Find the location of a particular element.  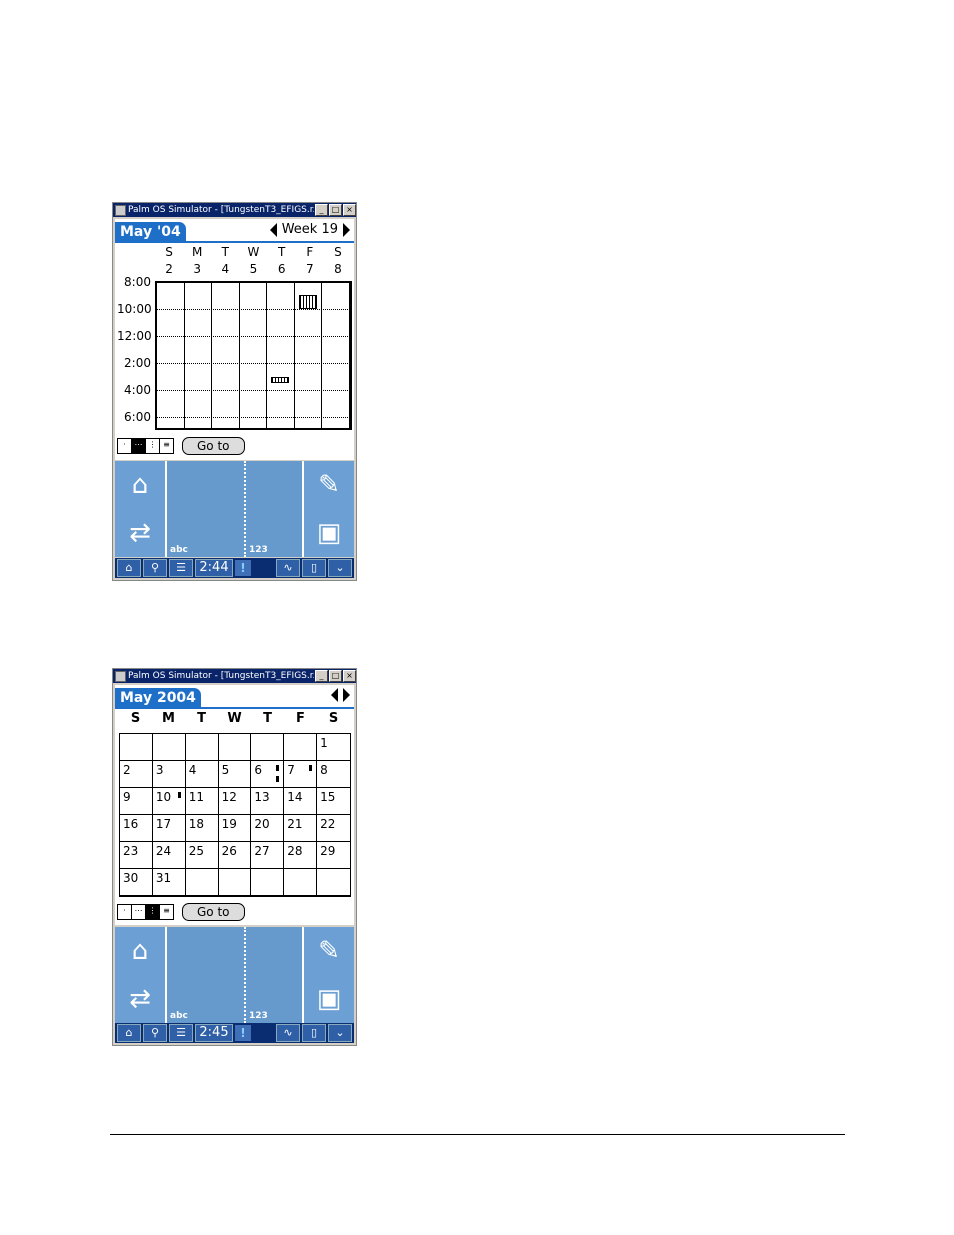

week-grid is located at coordinates (253, 355).